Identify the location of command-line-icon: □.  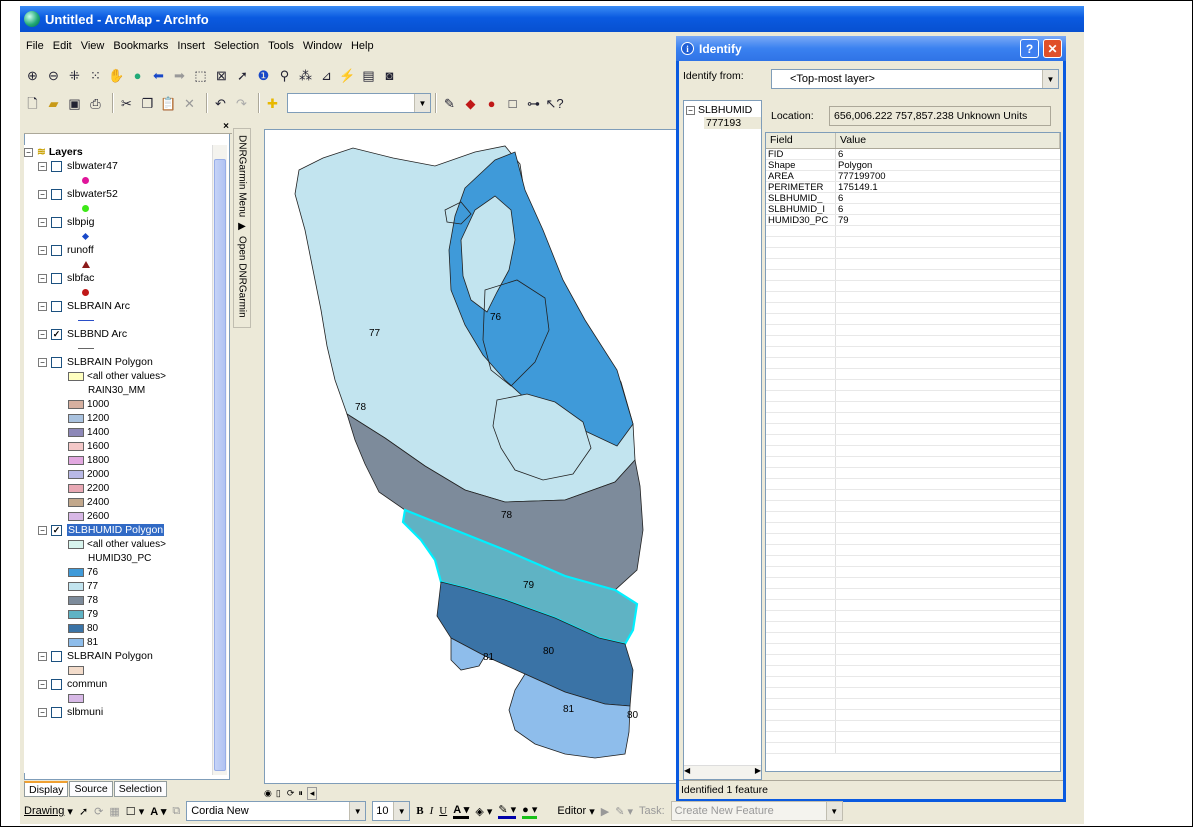
(512, 103).